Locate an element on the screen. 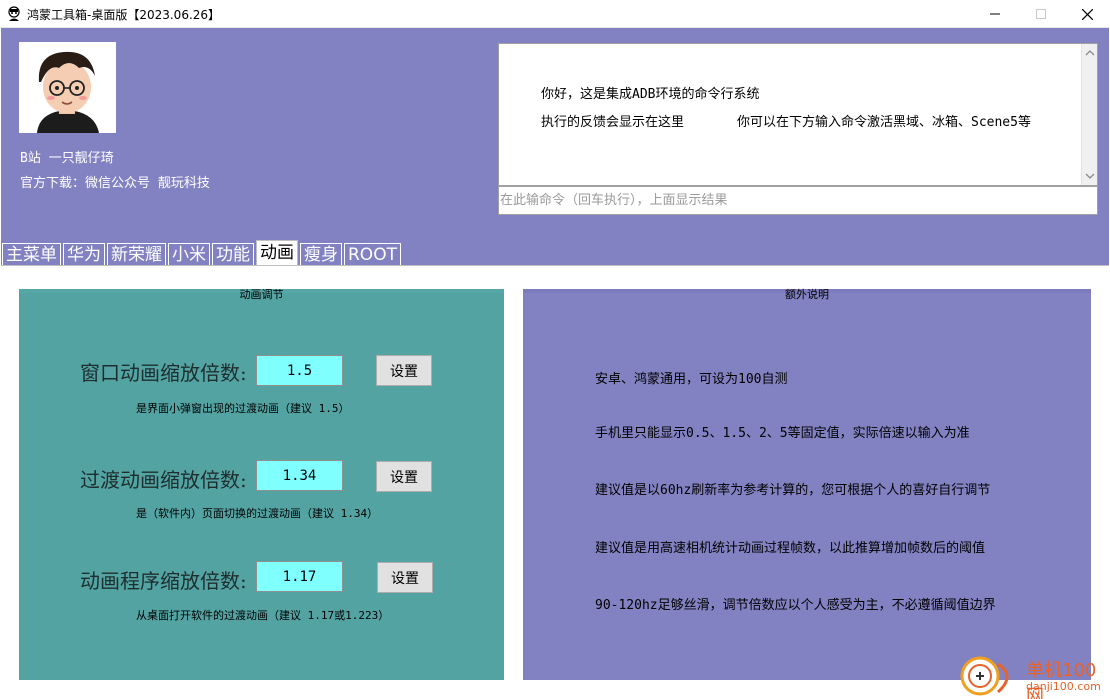  window-animation-hint: 是界面小弹窗出现的过渡动画（建议 1.5） is located at coordinates (243, 408).